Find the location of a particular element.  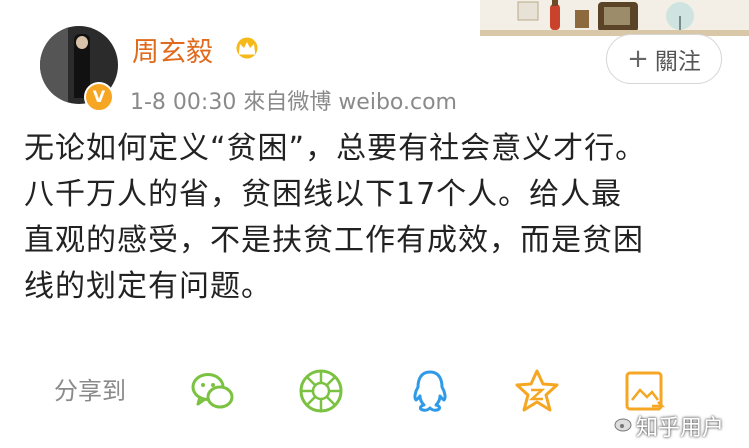

post-line: 线的划定有问题。 is located at coordinates (148, 286).